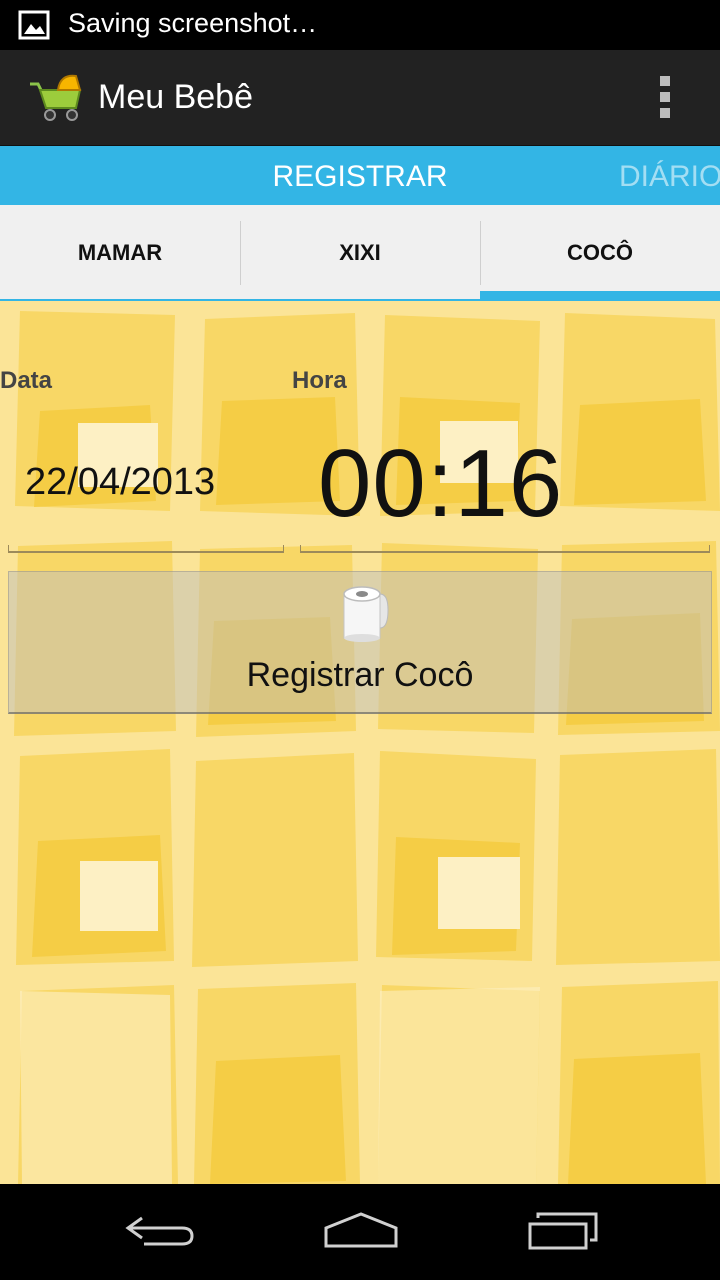 This screenshot has height=1280, width=720. What do you see at coordinates (26, 380) in the screenshot?
I see `date-label: Data` at bounding box center [26, 380].